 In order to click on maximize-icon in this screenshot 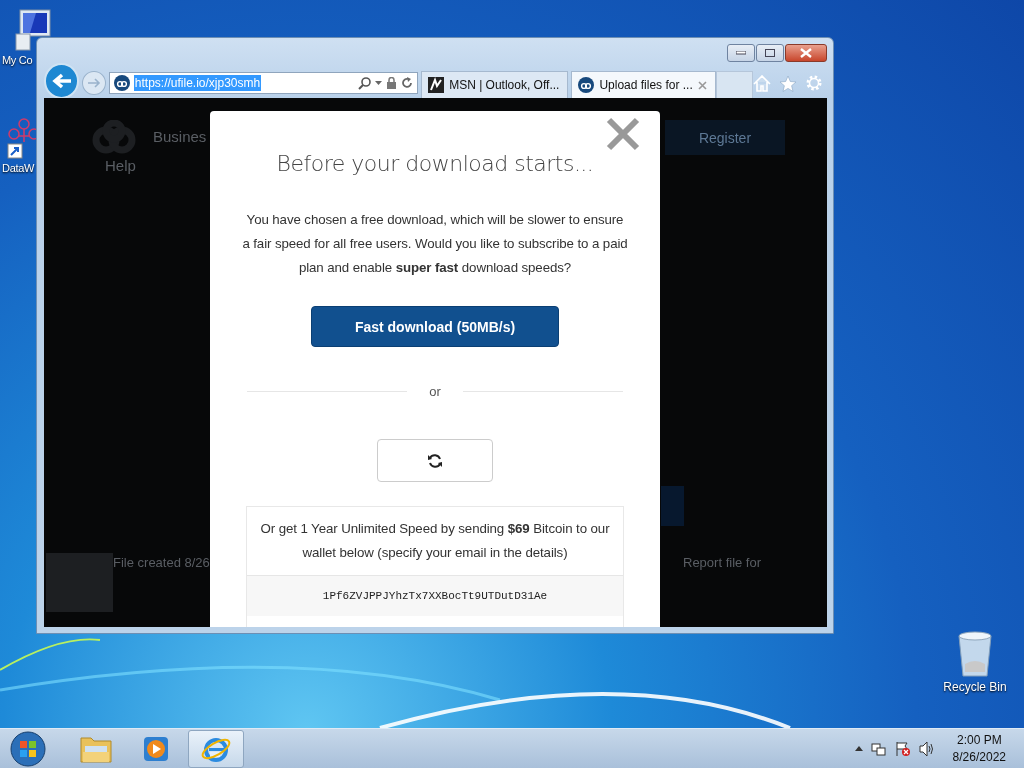, I will do `click(770, 53)`.